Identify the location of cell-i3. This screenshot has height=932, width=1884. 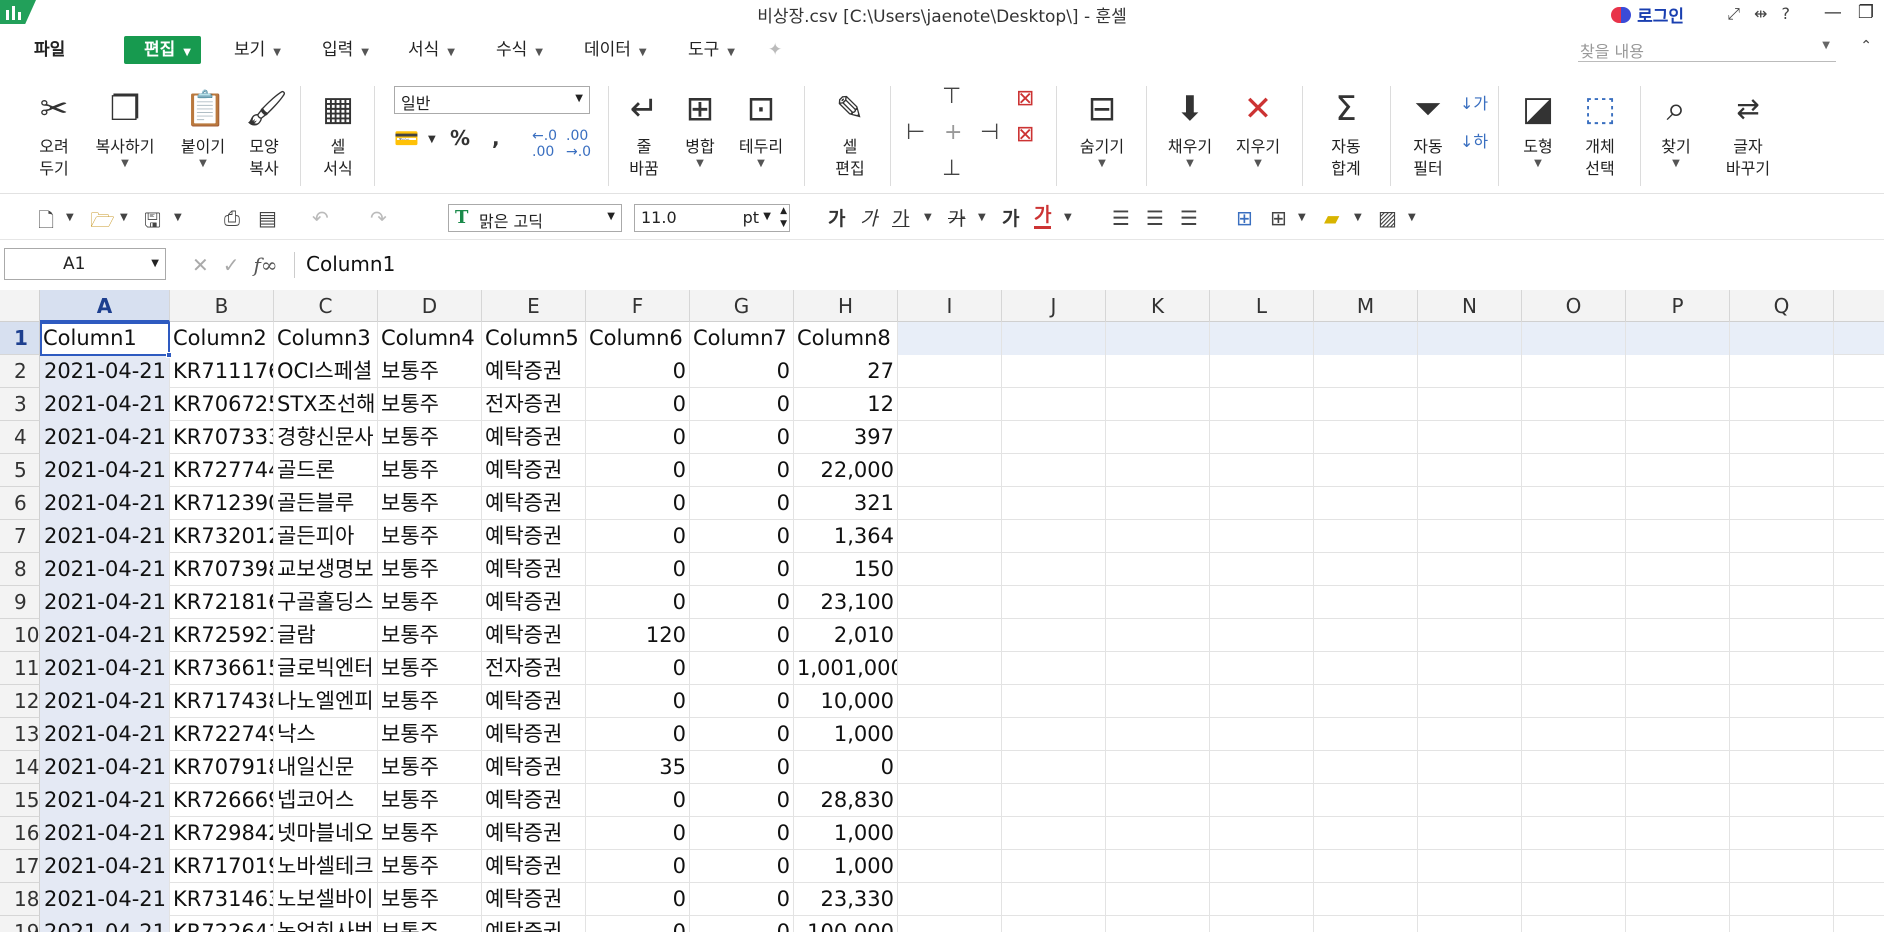
(950, 404).